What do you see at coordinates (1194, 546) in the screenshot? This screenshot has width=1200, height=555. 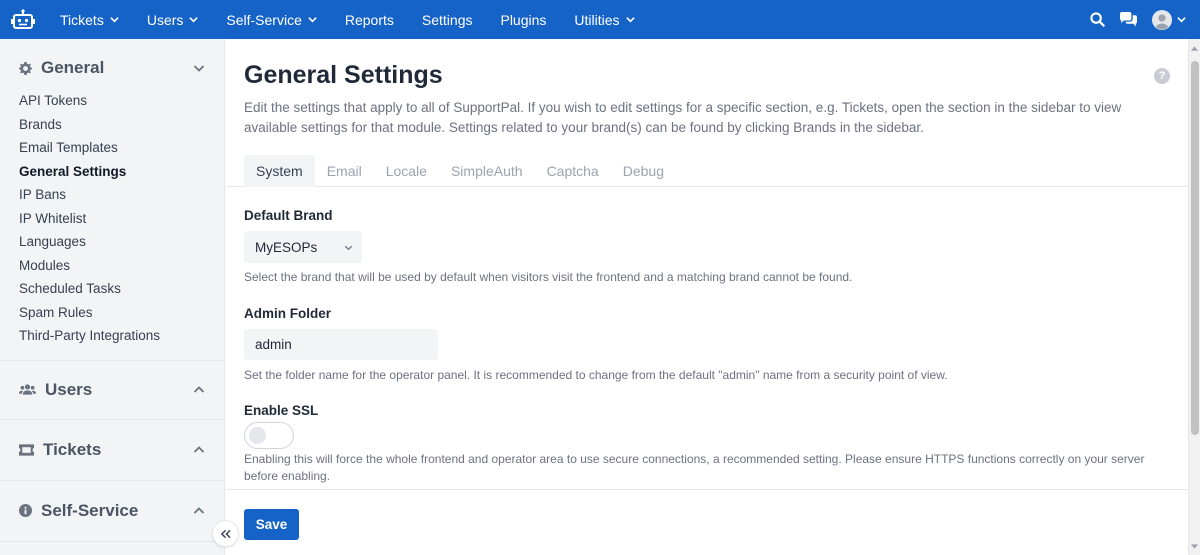 I see `scroll-down-icon` at bounding box center [1194, 546].